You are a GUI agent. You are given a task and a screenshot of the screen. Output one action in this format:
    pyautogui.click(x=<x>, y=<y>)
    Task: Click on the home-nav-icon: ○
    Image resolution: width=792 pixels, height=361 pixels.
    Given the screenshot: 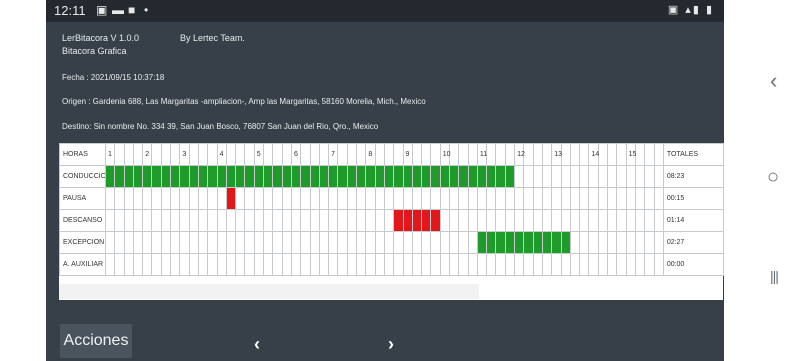 What is the action you would take?
    pyautogui.click(x=773, y=177)
    